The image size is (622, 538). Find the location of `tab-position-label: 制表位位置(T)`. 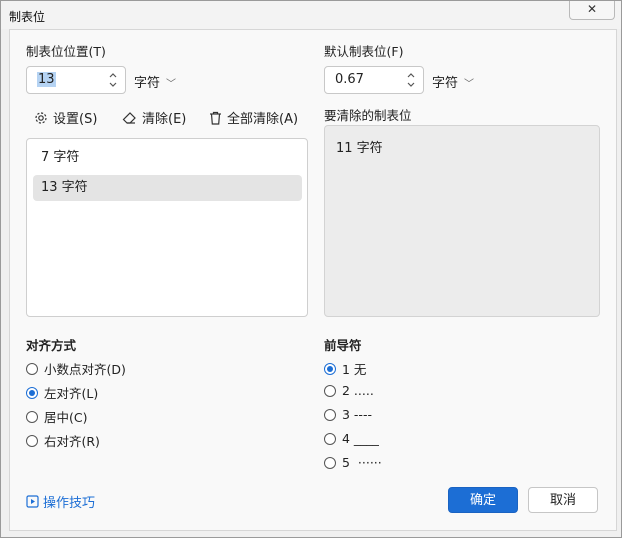

tab-position-label: 制表位位置(T) is located at coordinates (66, 51).